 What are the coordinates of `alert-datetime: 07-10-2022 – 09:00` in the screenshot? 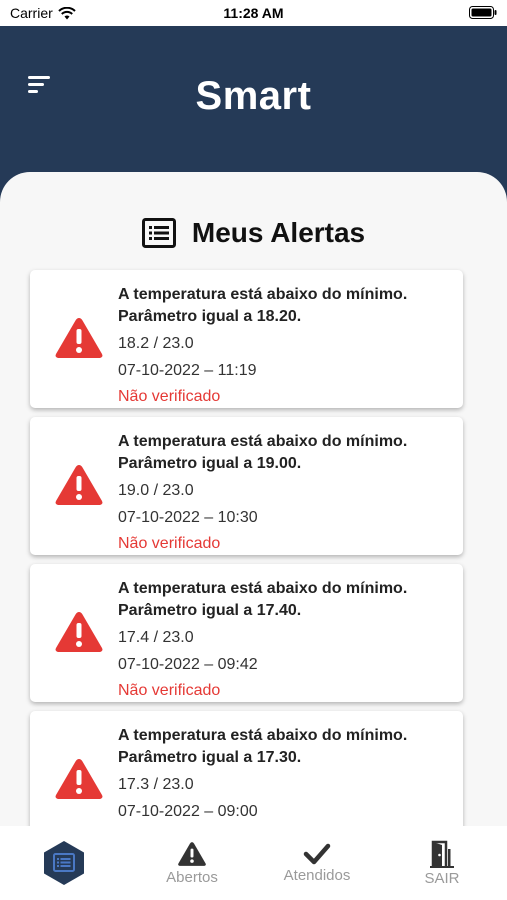 It's located at (188, 811).